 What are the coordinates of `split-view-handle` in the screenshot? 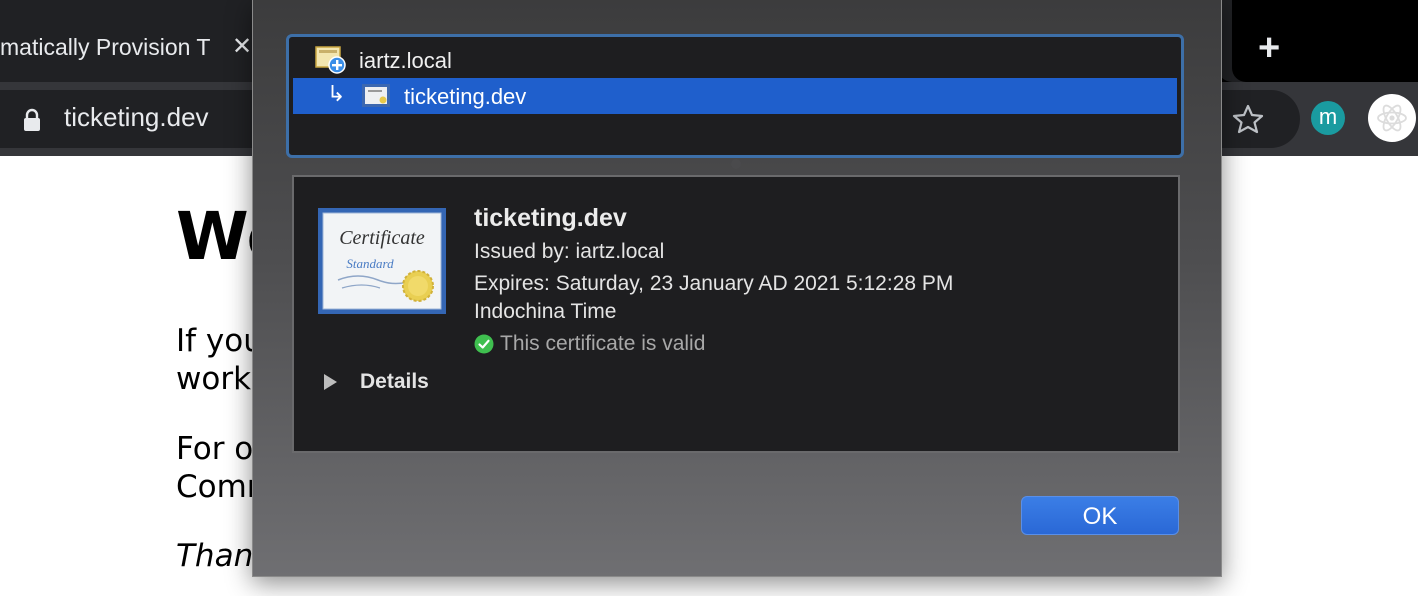 It's located at (736, 164).